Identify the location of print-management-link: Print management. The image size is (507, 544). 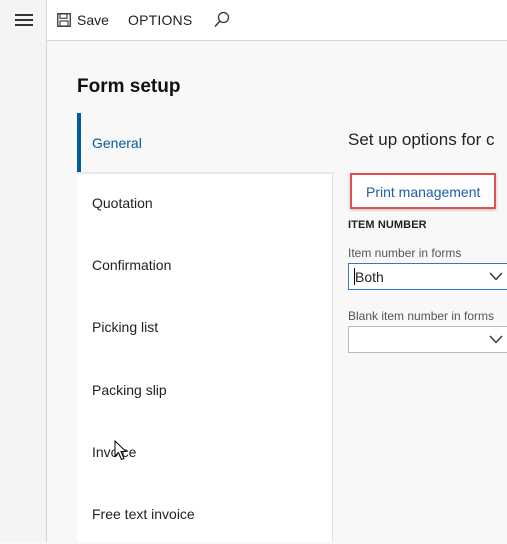
(423, 192).